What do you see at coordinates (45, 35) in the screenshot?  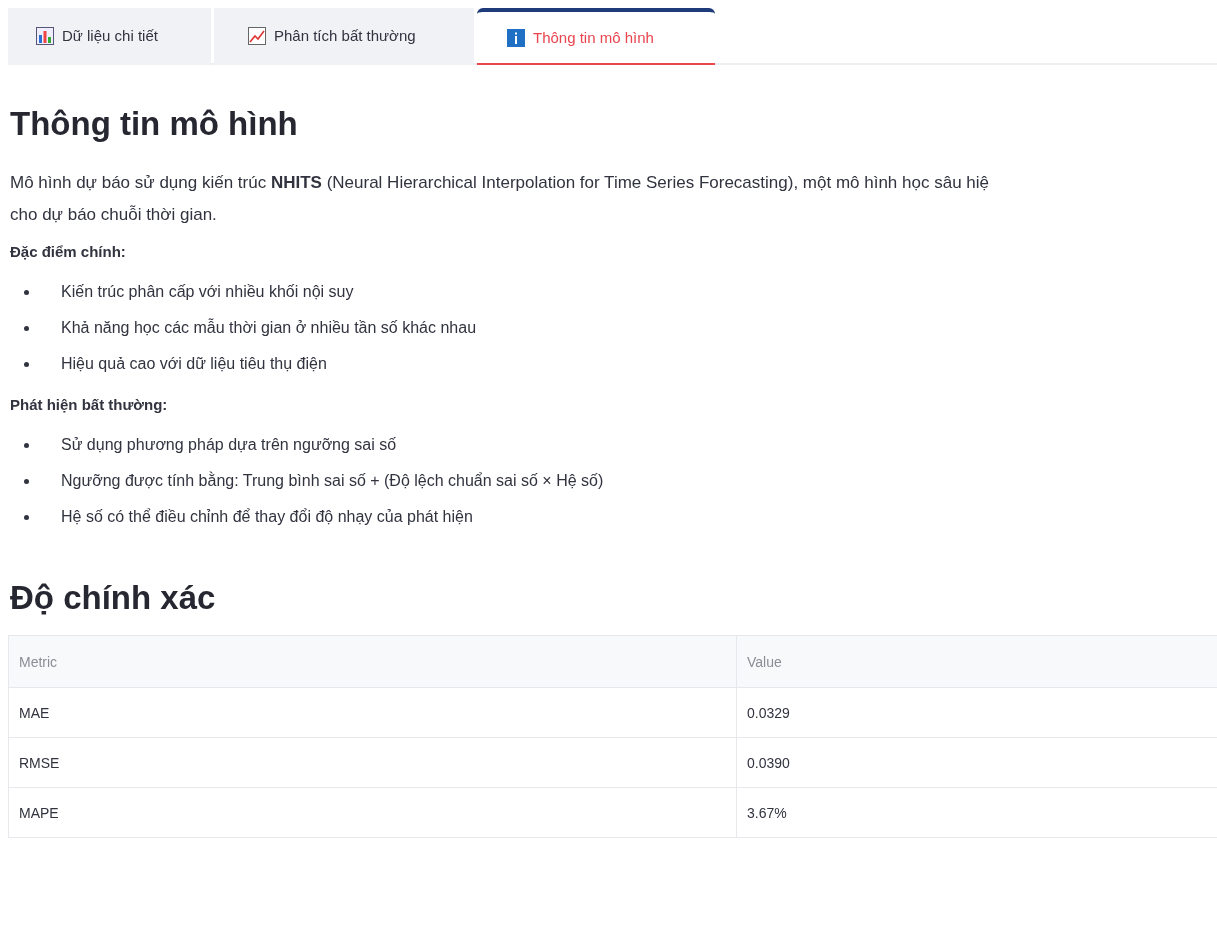 I see `bar-chart-icon` at bounding box center [45, 35].